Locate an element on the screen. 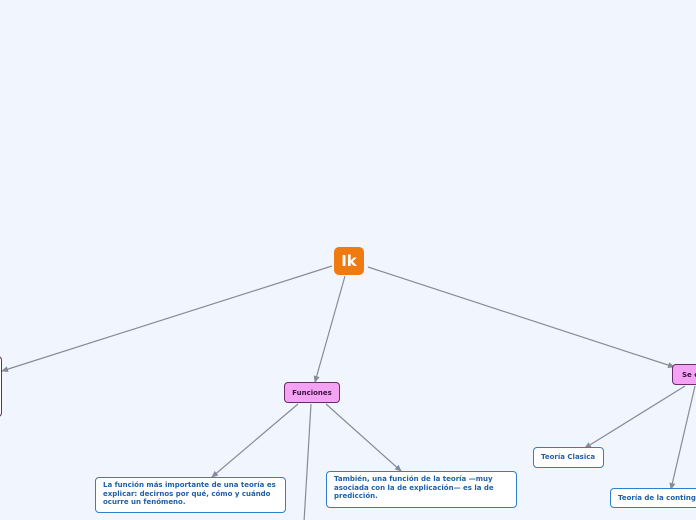  root-label: Ik is located at coordinates (349, 261).